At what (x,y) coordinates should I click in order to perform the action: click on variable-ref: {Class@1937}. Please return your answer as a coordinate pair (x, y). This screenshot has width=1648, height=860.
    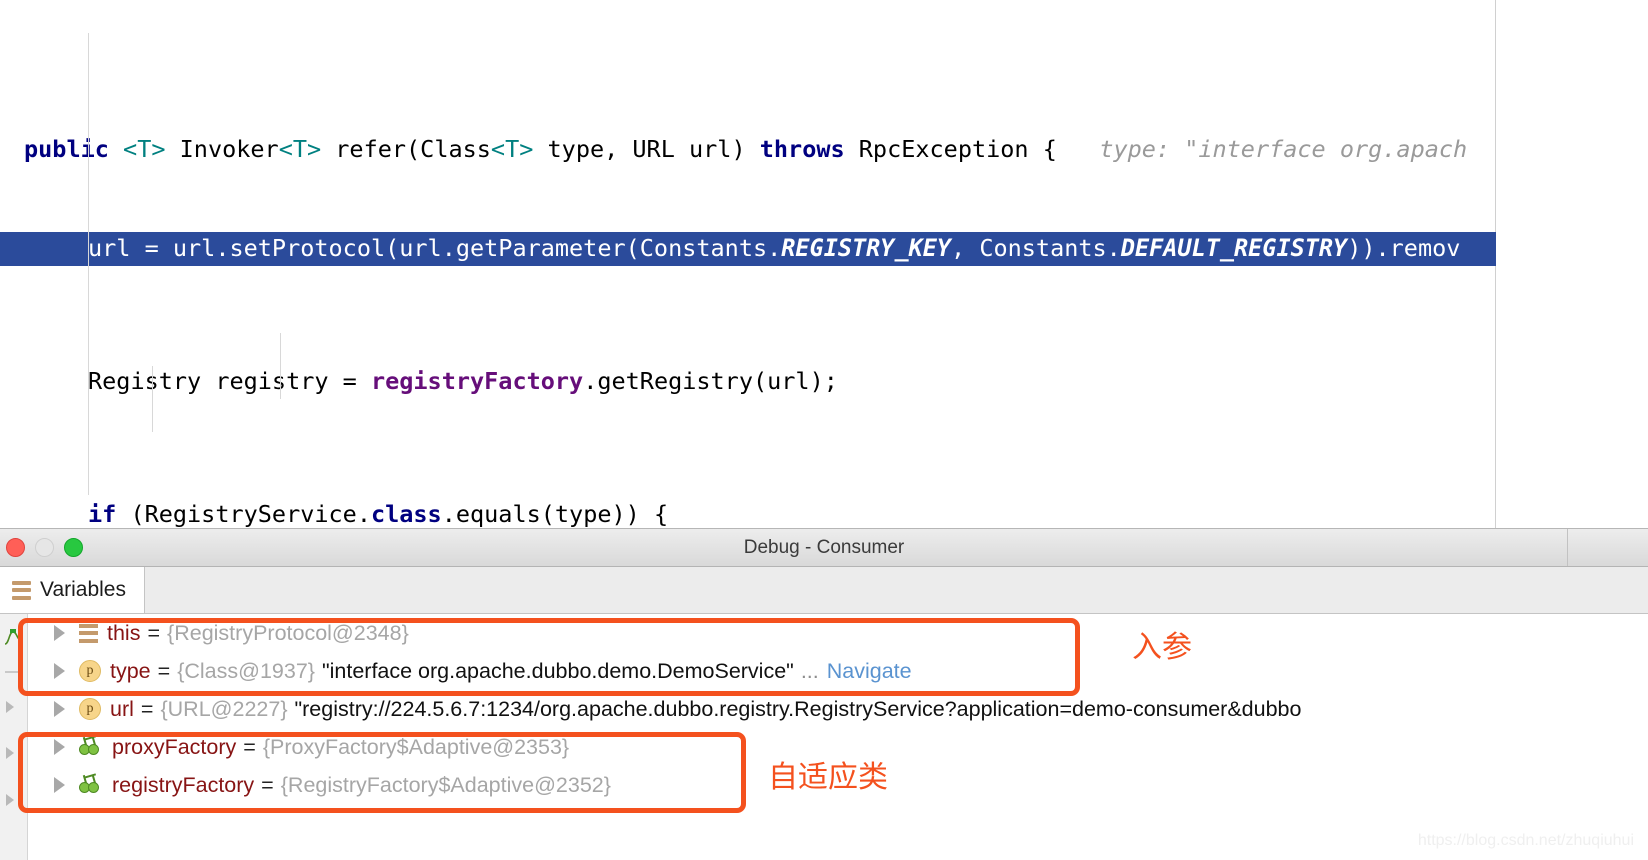
    Looking at the image, I should click on (246, 670).